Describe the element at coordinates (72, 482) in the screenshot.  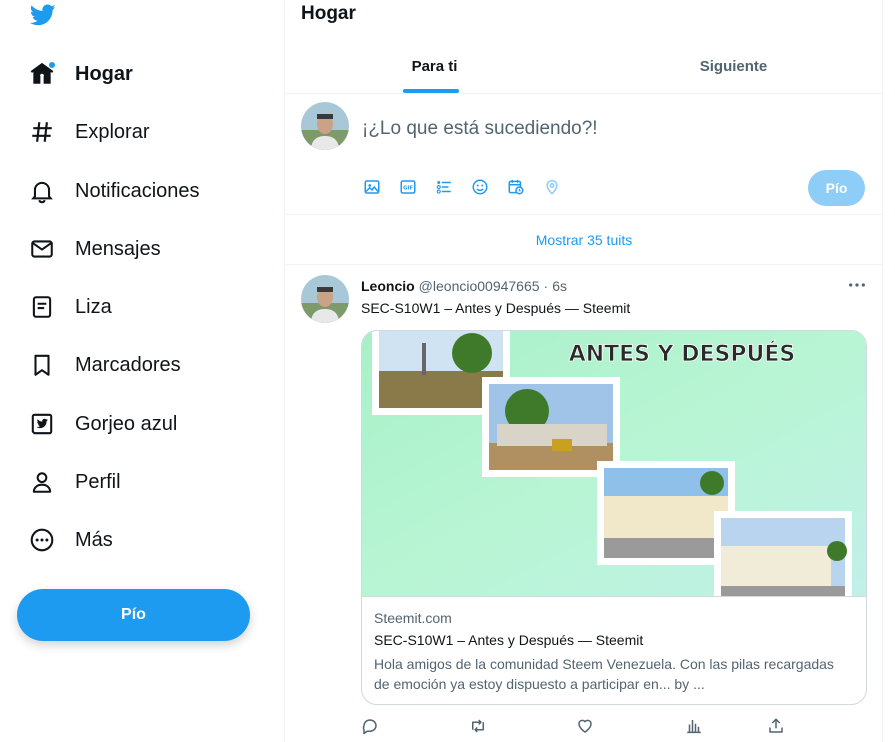
I see `sidebar-item-perfil: Perfil` at that location.